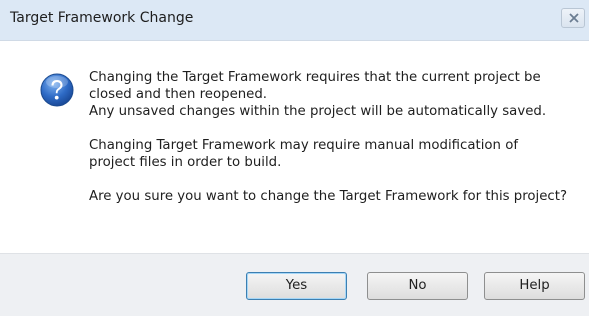  I want to click on help-button: Help, so click(534, 286).